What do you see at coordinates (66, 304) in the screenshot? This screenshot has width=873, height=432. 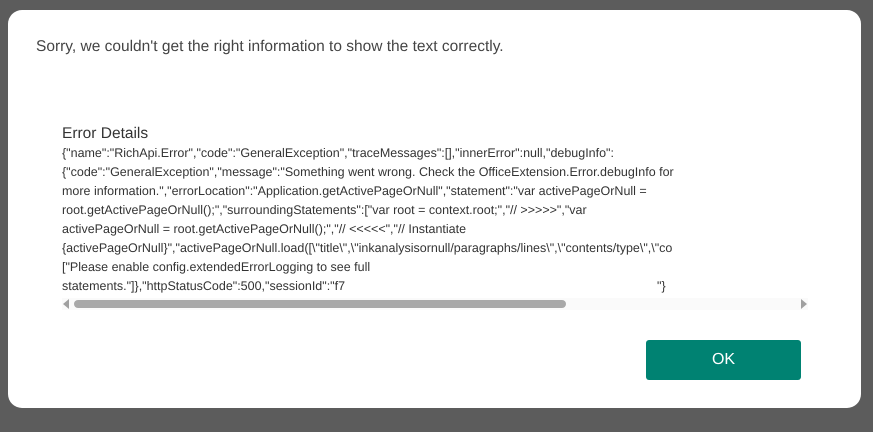 I see `scroll-left-icon` at bounding box center [66, 304].